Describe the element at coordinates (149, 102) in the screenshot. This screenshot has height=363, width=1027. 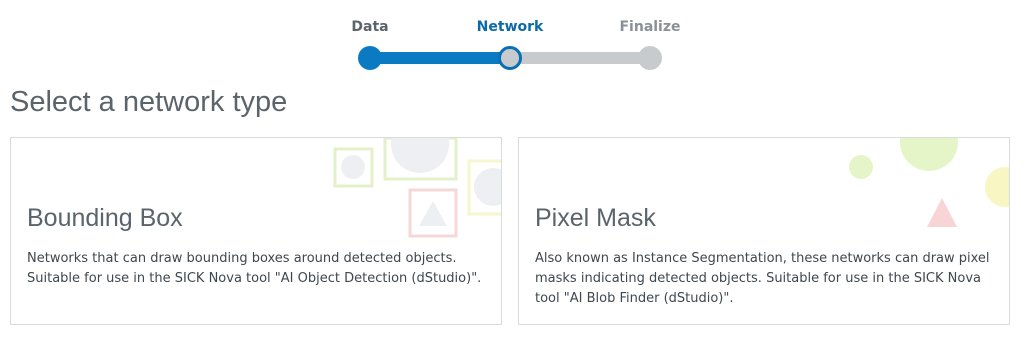
I see `page-title: Select a network type` at that location.